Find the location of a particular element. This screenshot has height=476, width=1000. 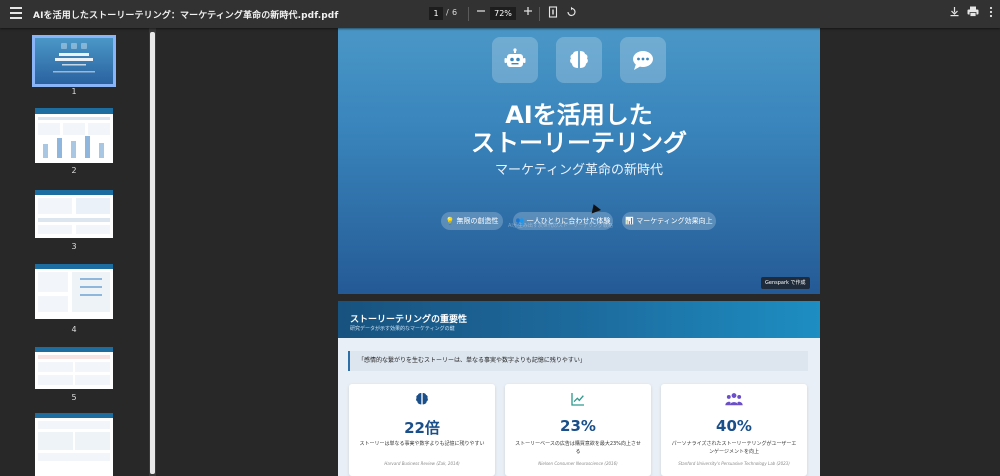

page1-subtitle: マーケティング革命の新時代 is located at coordinates (579, 170).